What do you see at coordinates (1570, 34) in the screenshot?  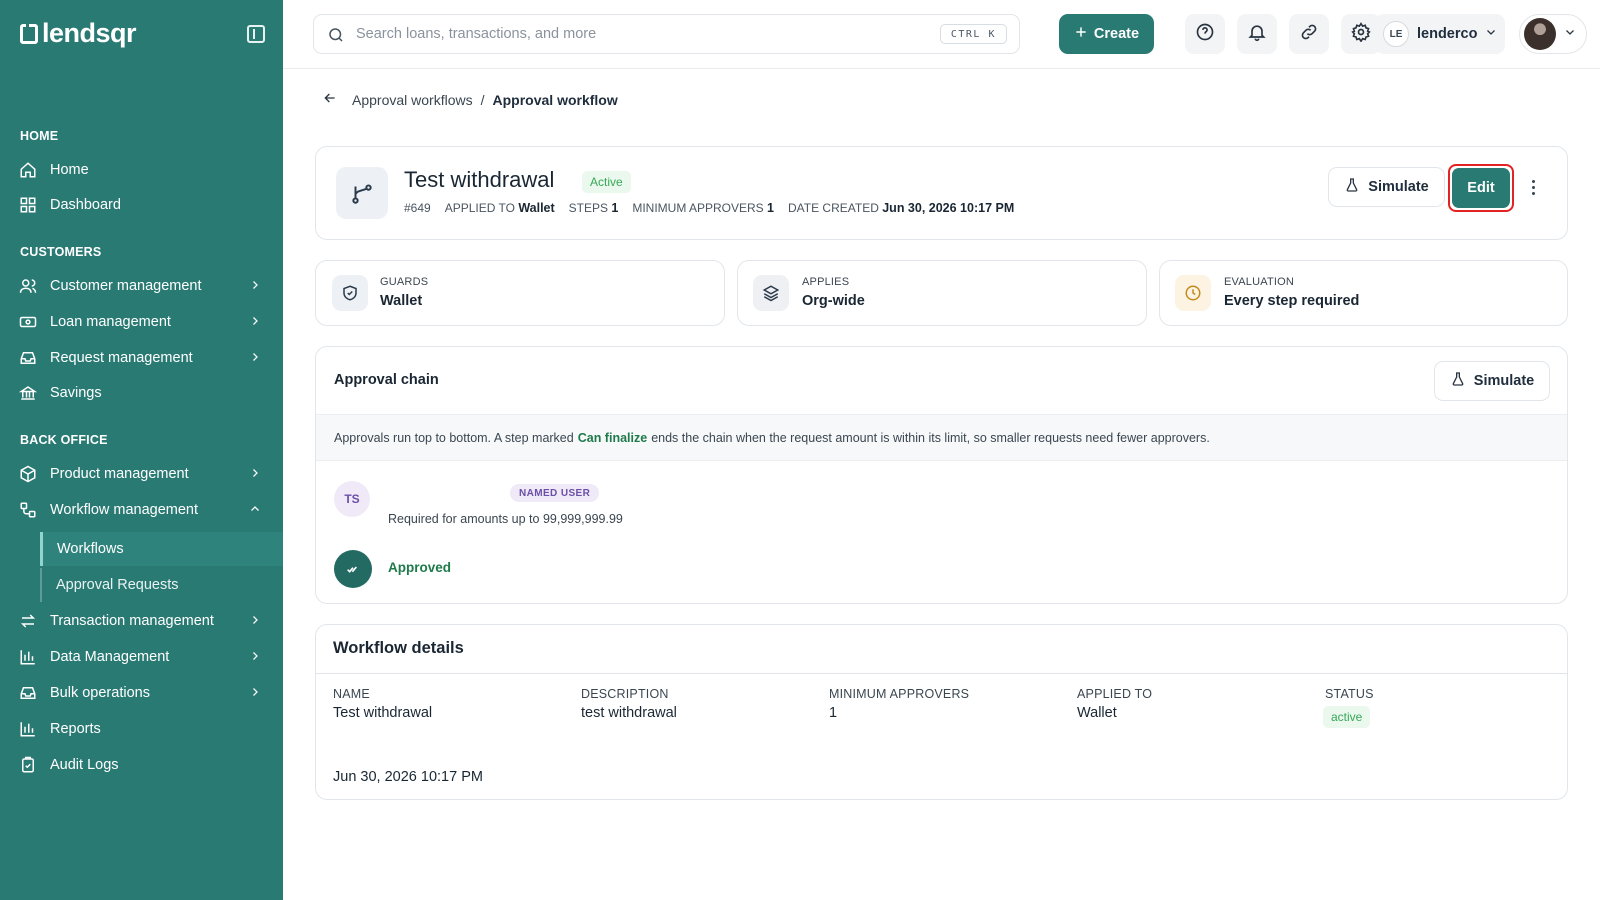 I see `chevron-down-icon` at bounding box center [1570, 34].